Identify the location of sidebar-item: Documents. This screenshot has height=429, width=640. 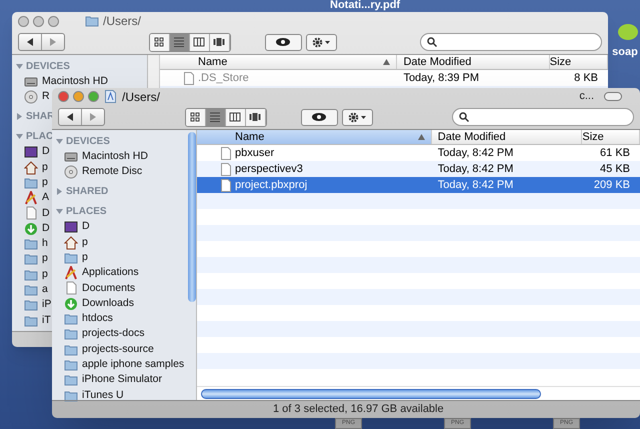
(109, 288).